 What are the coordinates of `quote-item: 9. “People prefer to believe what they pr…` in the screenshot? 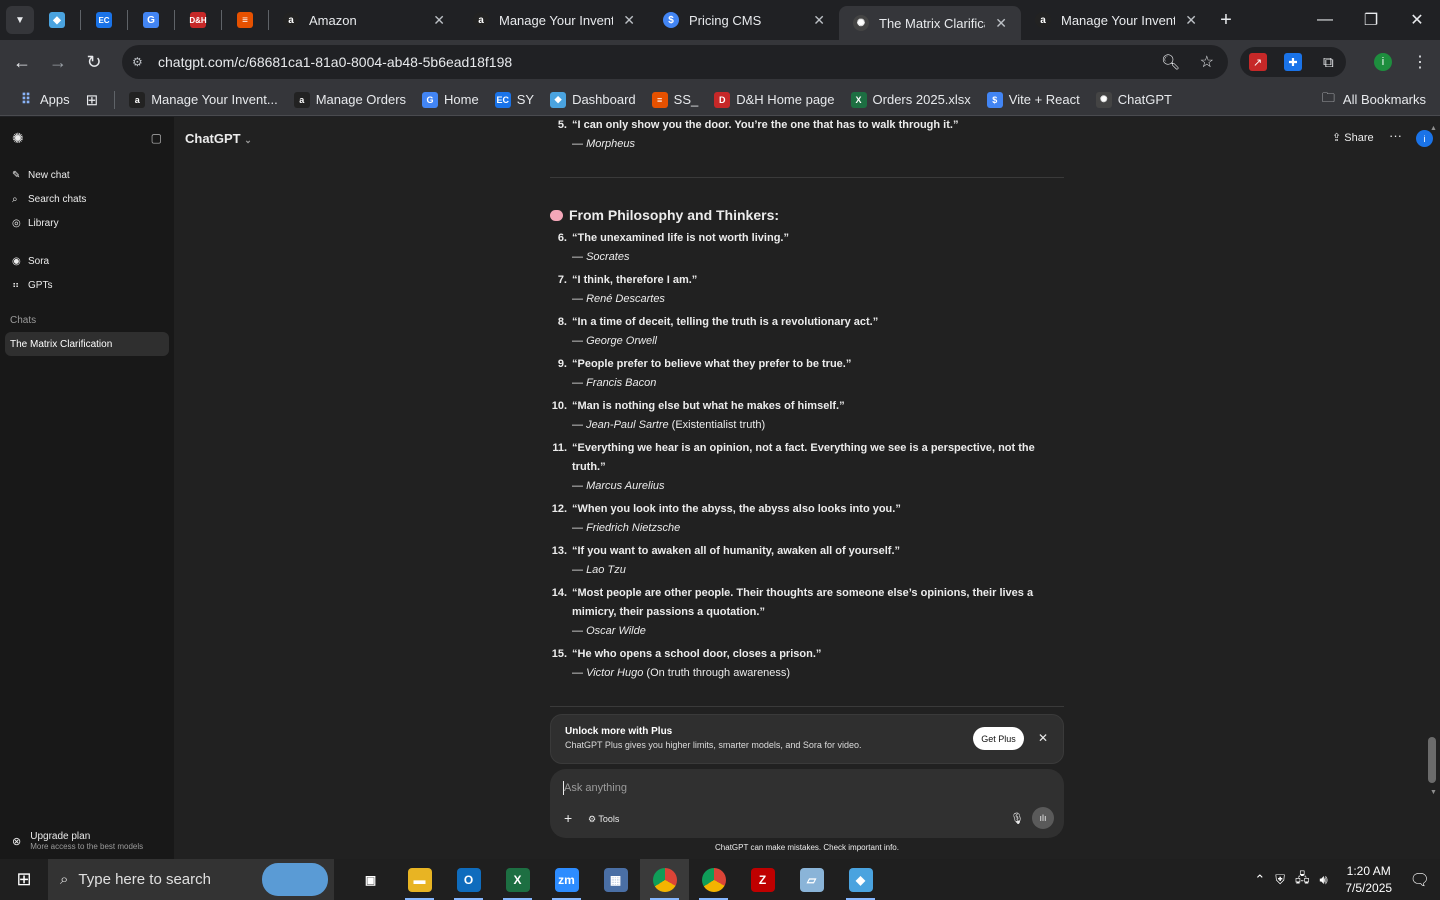 It's located at (807, 374).